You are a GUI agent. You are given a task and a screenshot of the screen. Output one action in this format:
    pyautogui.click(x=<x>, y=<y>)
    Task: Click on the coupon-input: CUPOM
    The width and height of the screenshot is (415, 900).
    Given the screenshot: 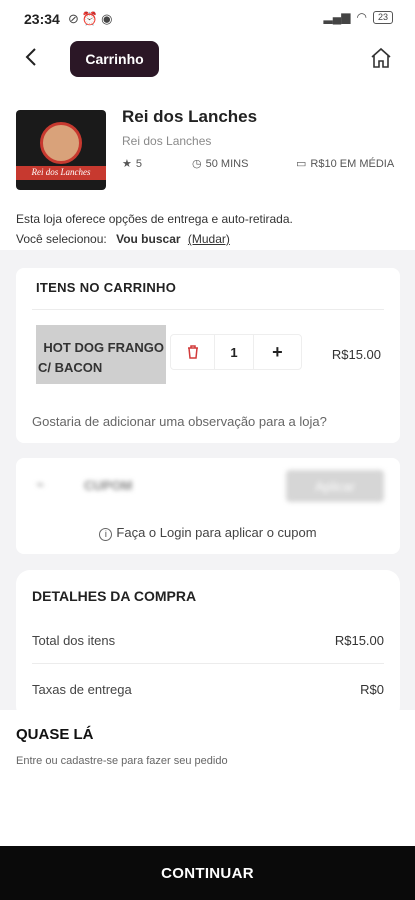 What is the action you would take?
    pyautogui.click(x=108, y=485)
    